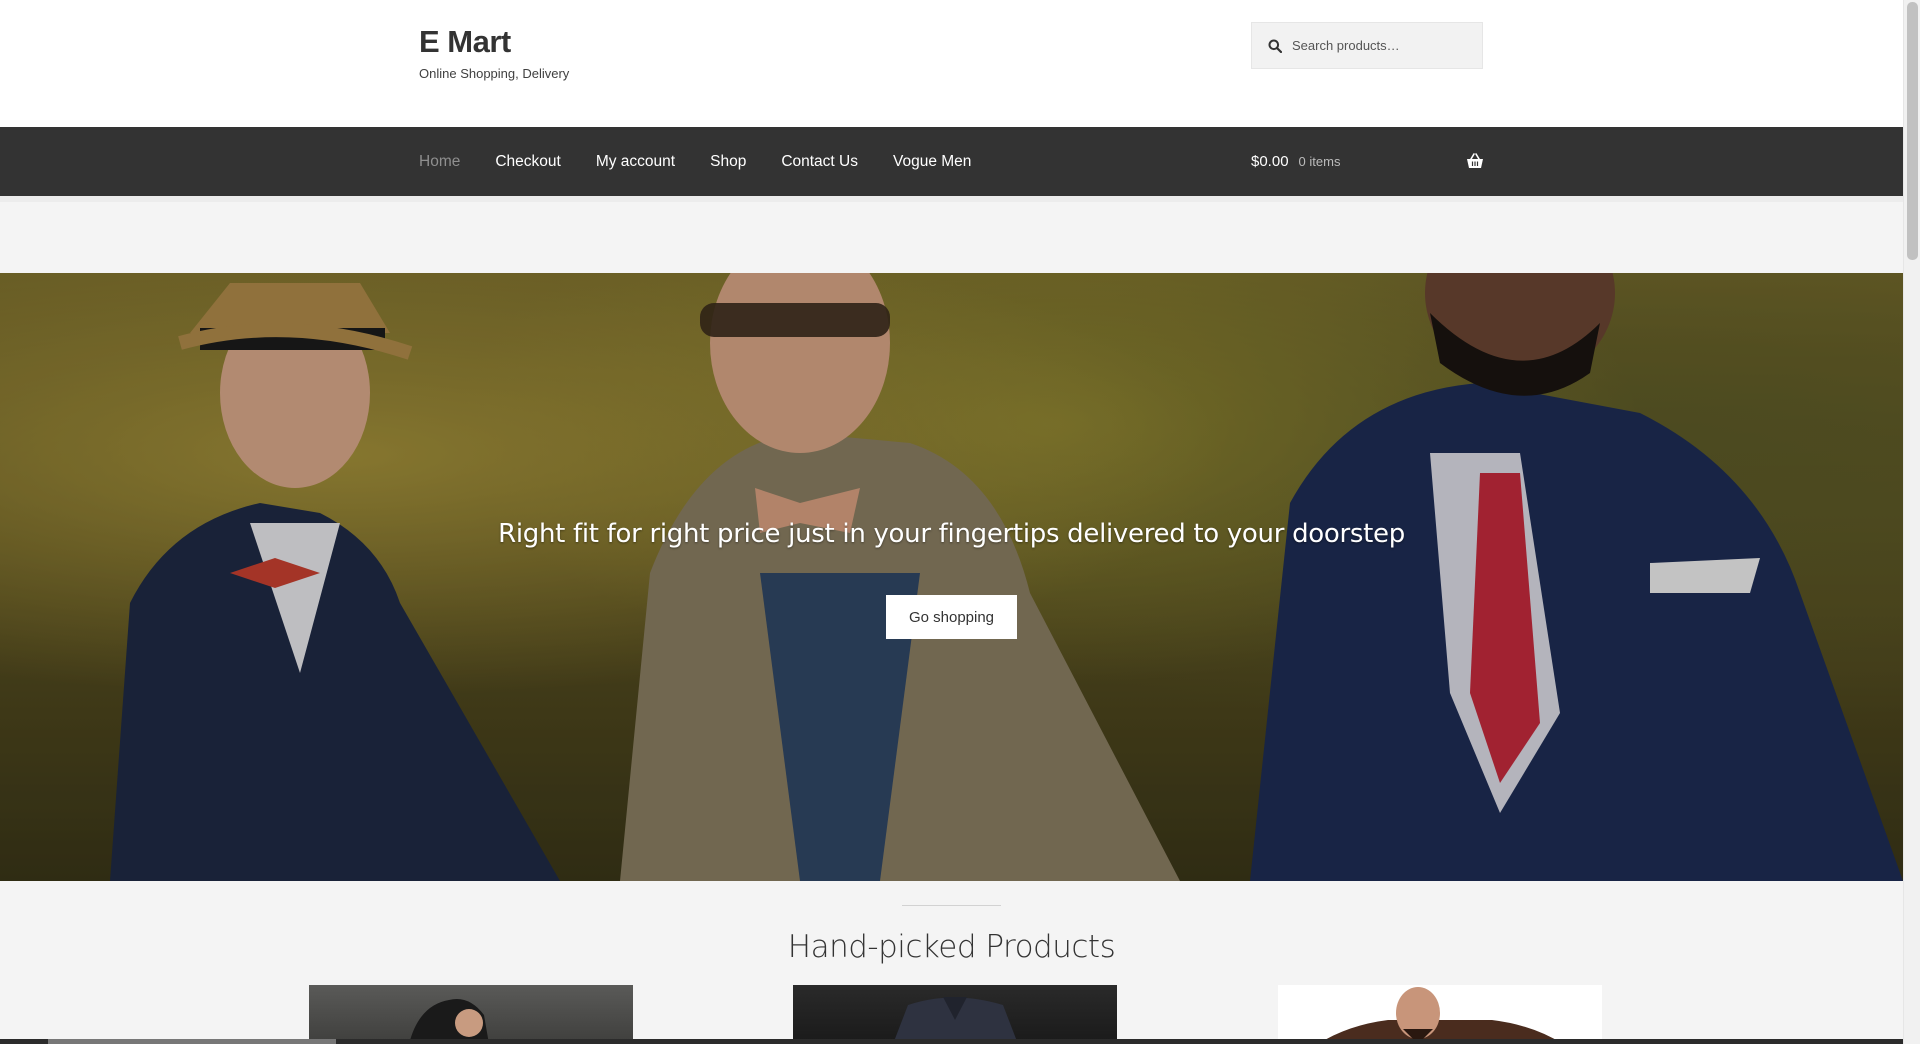  Describe the element at coordinates (494, 73) in the screenshot. I see `site-tagline: Online Shopping, Delivery` at that location.